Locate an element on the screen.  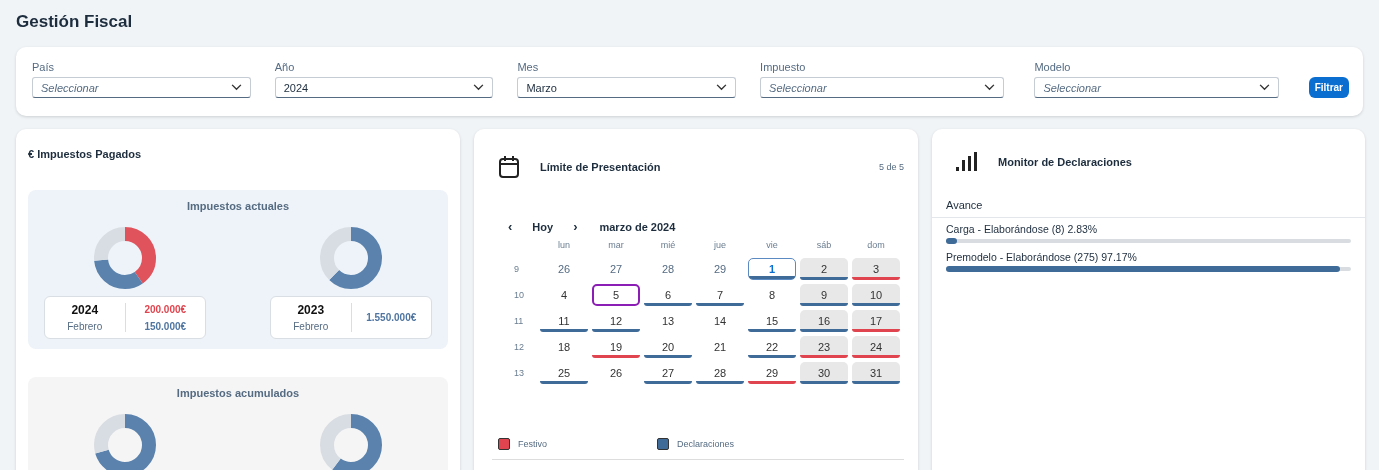
card-title: € Impuestos Pagados is located at coordinates (85, 154).